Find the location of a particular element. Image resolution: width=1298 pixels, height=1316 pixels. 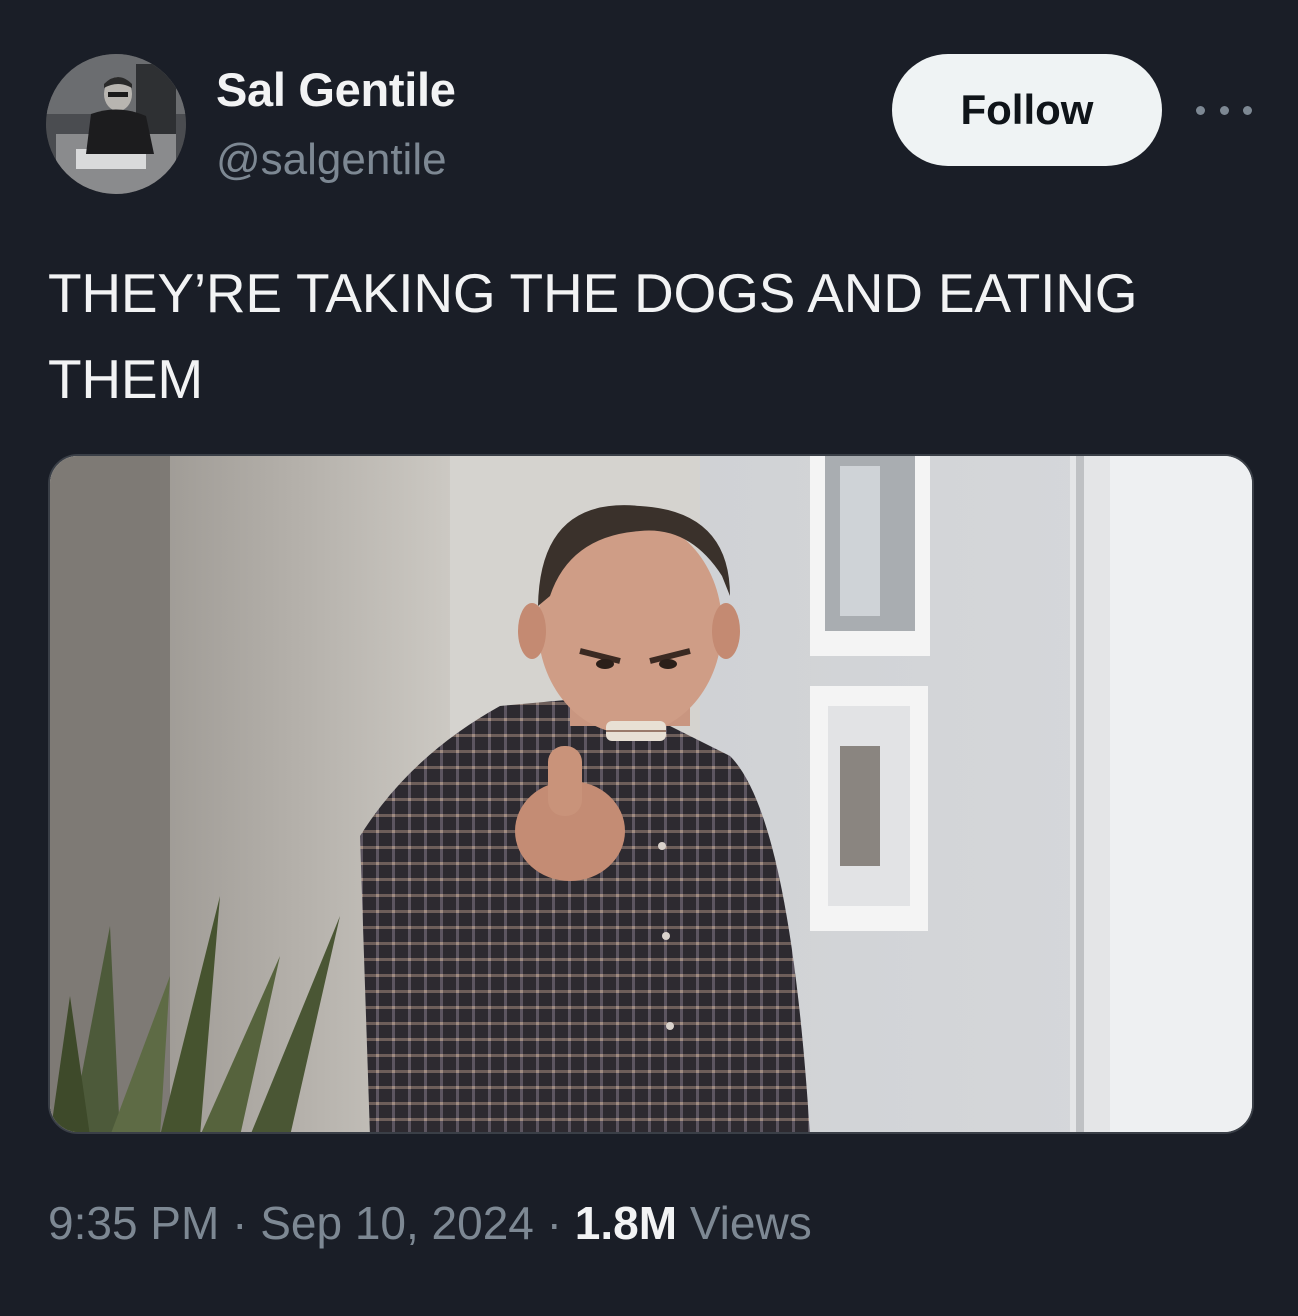

author-display-name: Sal Gentile is located at coordinates (336, 89).